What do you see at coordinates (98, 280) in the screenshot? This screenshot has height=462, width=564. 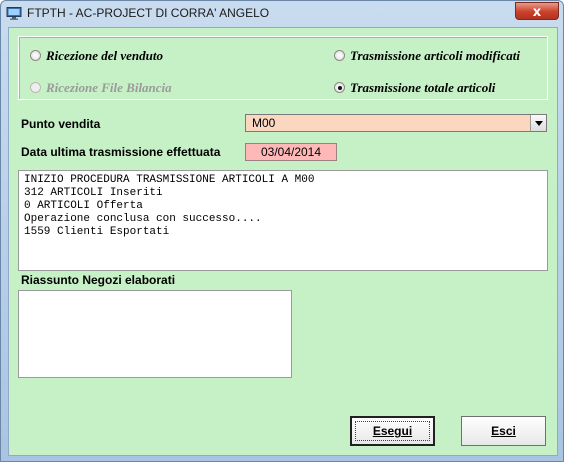 I see `riassunto-label: Riassunto Negozi elaborati` at bounding box center [98, 280].